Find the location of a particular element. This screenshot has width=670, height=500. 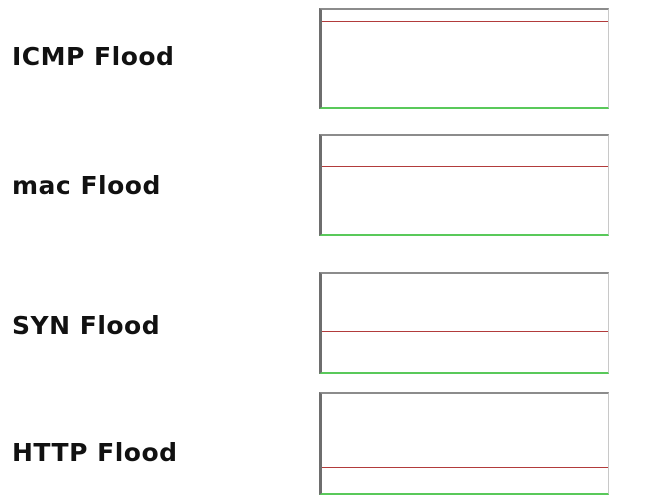

mac-flood-label: mac Flood is located at coordinates (86, 185).